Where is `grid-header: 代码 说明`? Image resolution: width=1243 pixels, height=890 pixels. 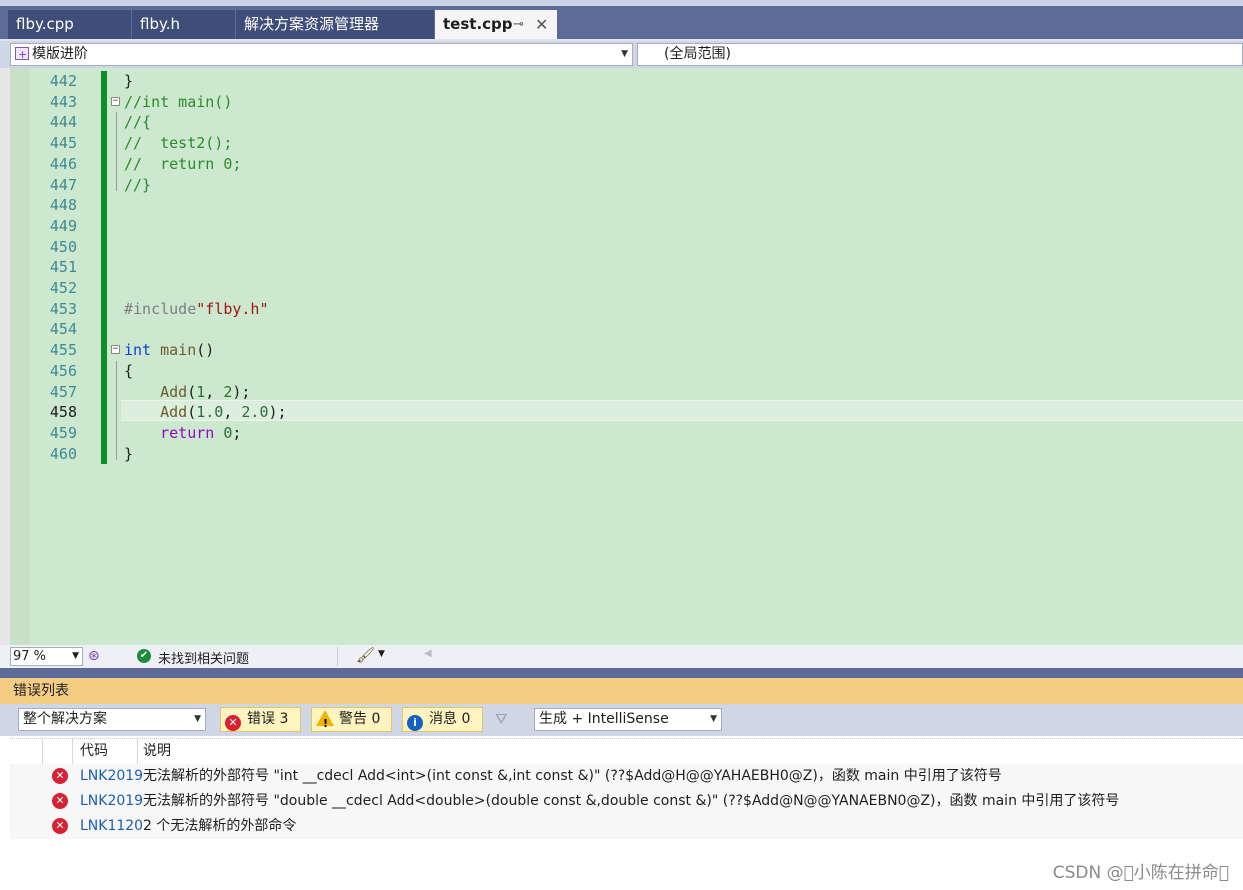
grid-header: 代码 说明 is located at coordinates (626, 751).